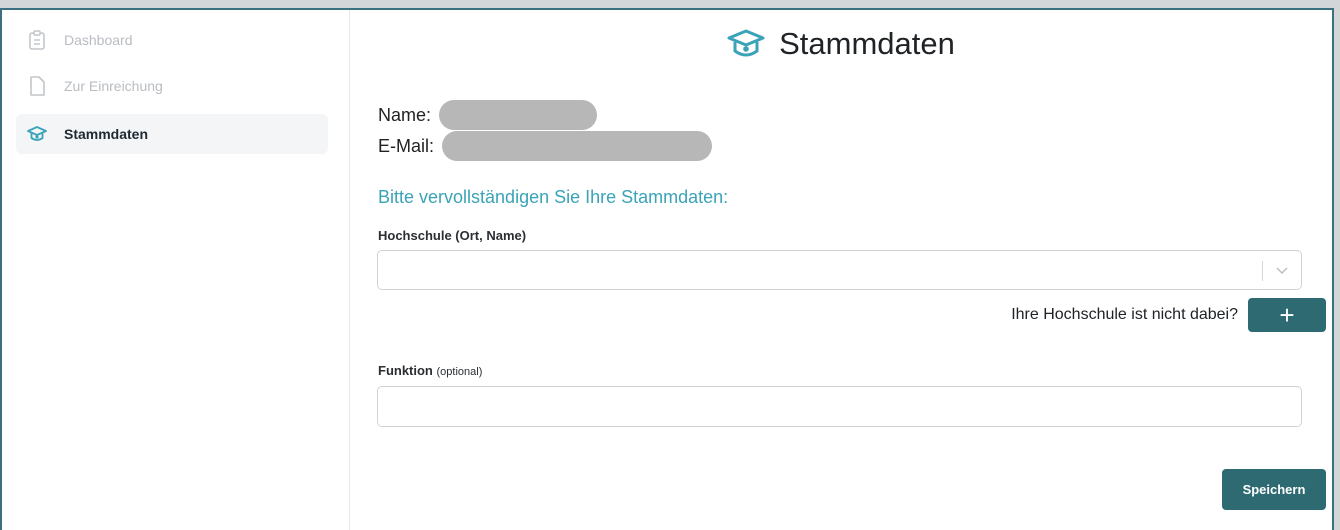 The image size is (1340, 530). I want to click on sidebar-item-stammdaten: Stammdaten, so click(172, 134).